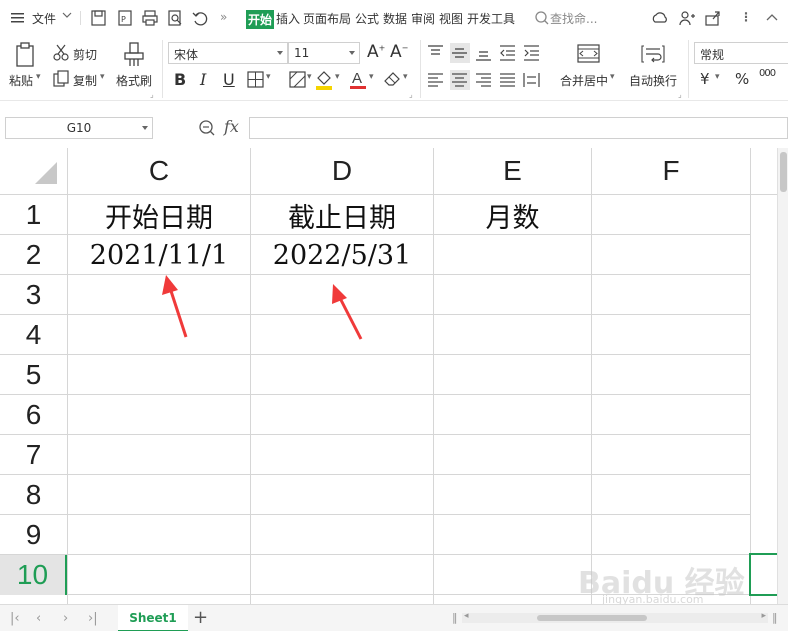 The height and width of the screenshot is (631, 788). Describe the element at coordinates (15, 618) in the screenshot. I see `first-sheet-icon: |‹` at that location.